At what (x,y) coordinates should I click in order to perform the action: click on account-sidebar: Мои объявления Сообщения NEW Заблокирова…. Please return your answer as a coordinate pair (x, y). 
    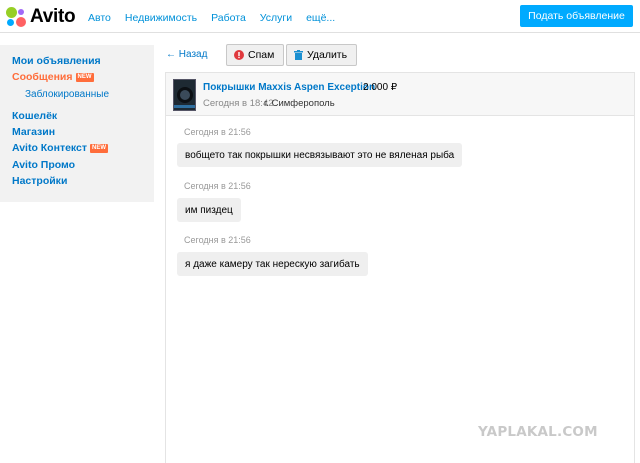
    Looking at the image, I should click on (77, 123).